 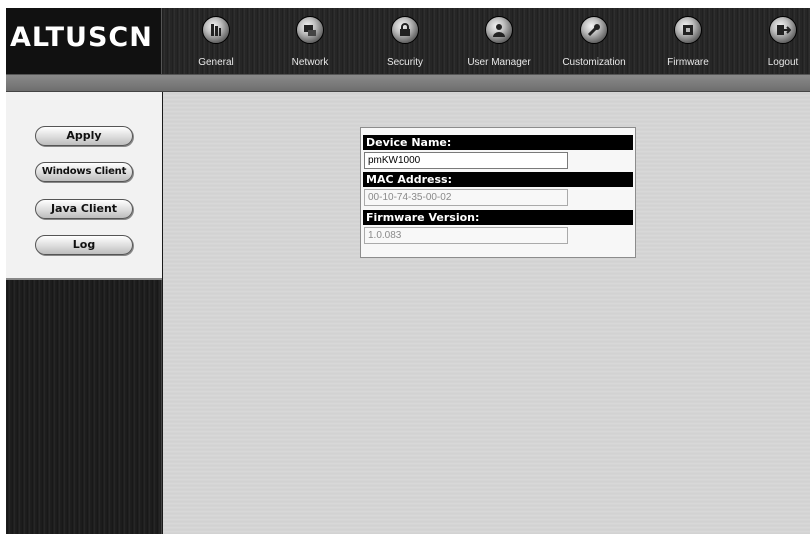 What do you see at coordinates (216, 45) in the screenshot?
I see `nav-general: General` at bounding box center [216, 45].